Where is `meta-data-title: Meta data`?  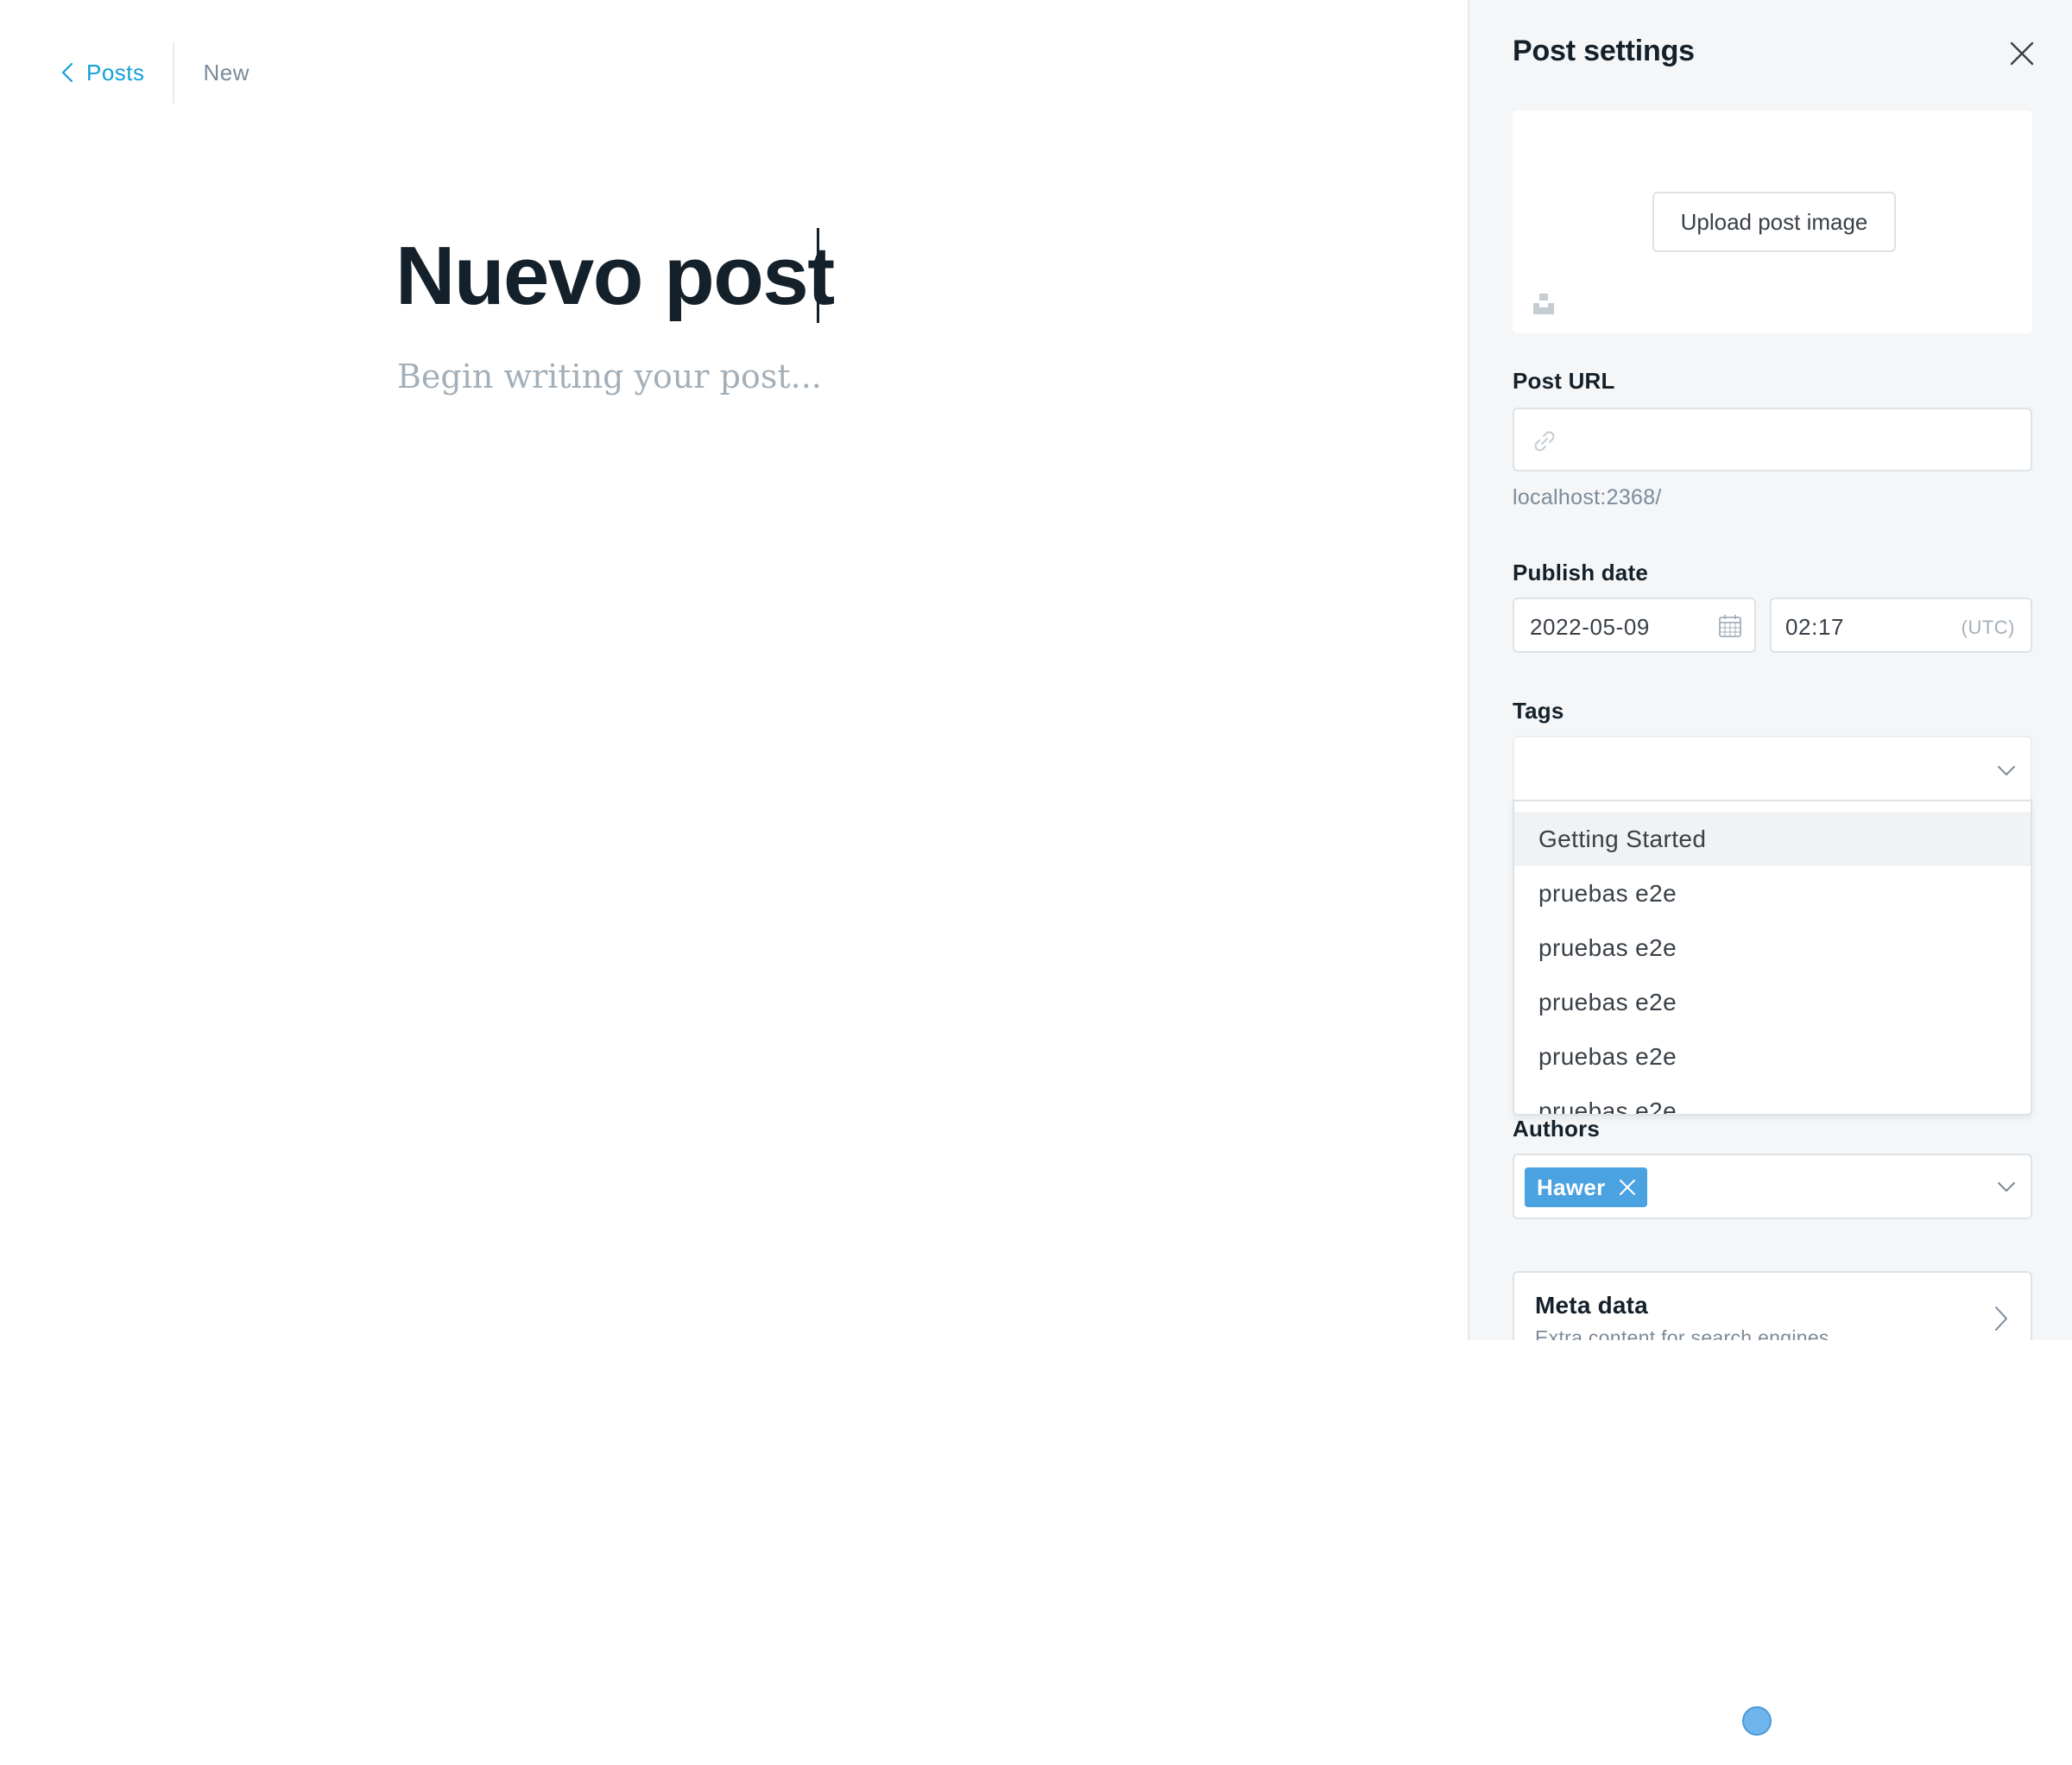 meta-data-title: Meta data is located at coordinates (1591, 1305).